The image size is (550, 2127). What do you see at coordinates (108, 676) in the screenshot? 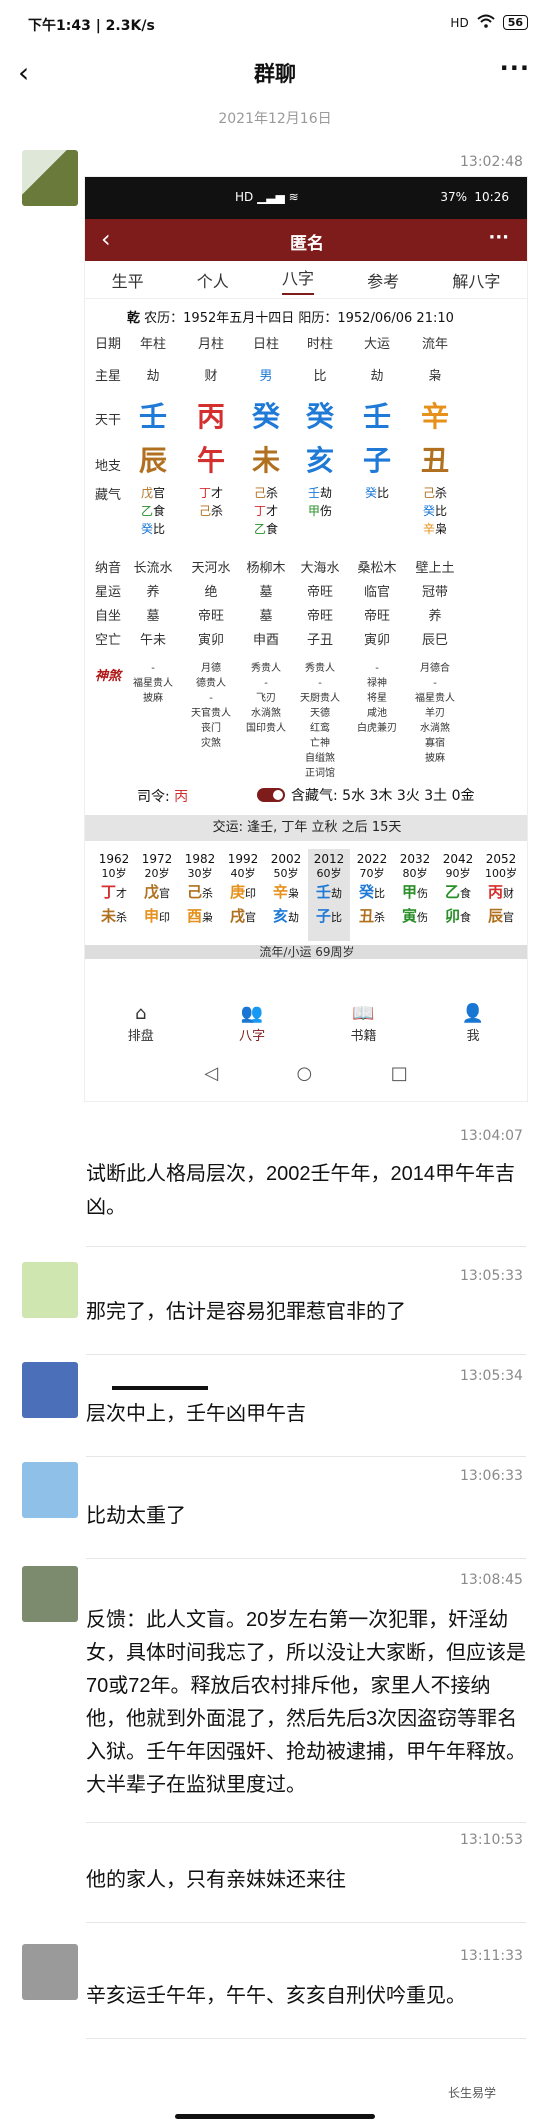
I see `row-label-shensha: 神煞` at bounding box center [108, 676].